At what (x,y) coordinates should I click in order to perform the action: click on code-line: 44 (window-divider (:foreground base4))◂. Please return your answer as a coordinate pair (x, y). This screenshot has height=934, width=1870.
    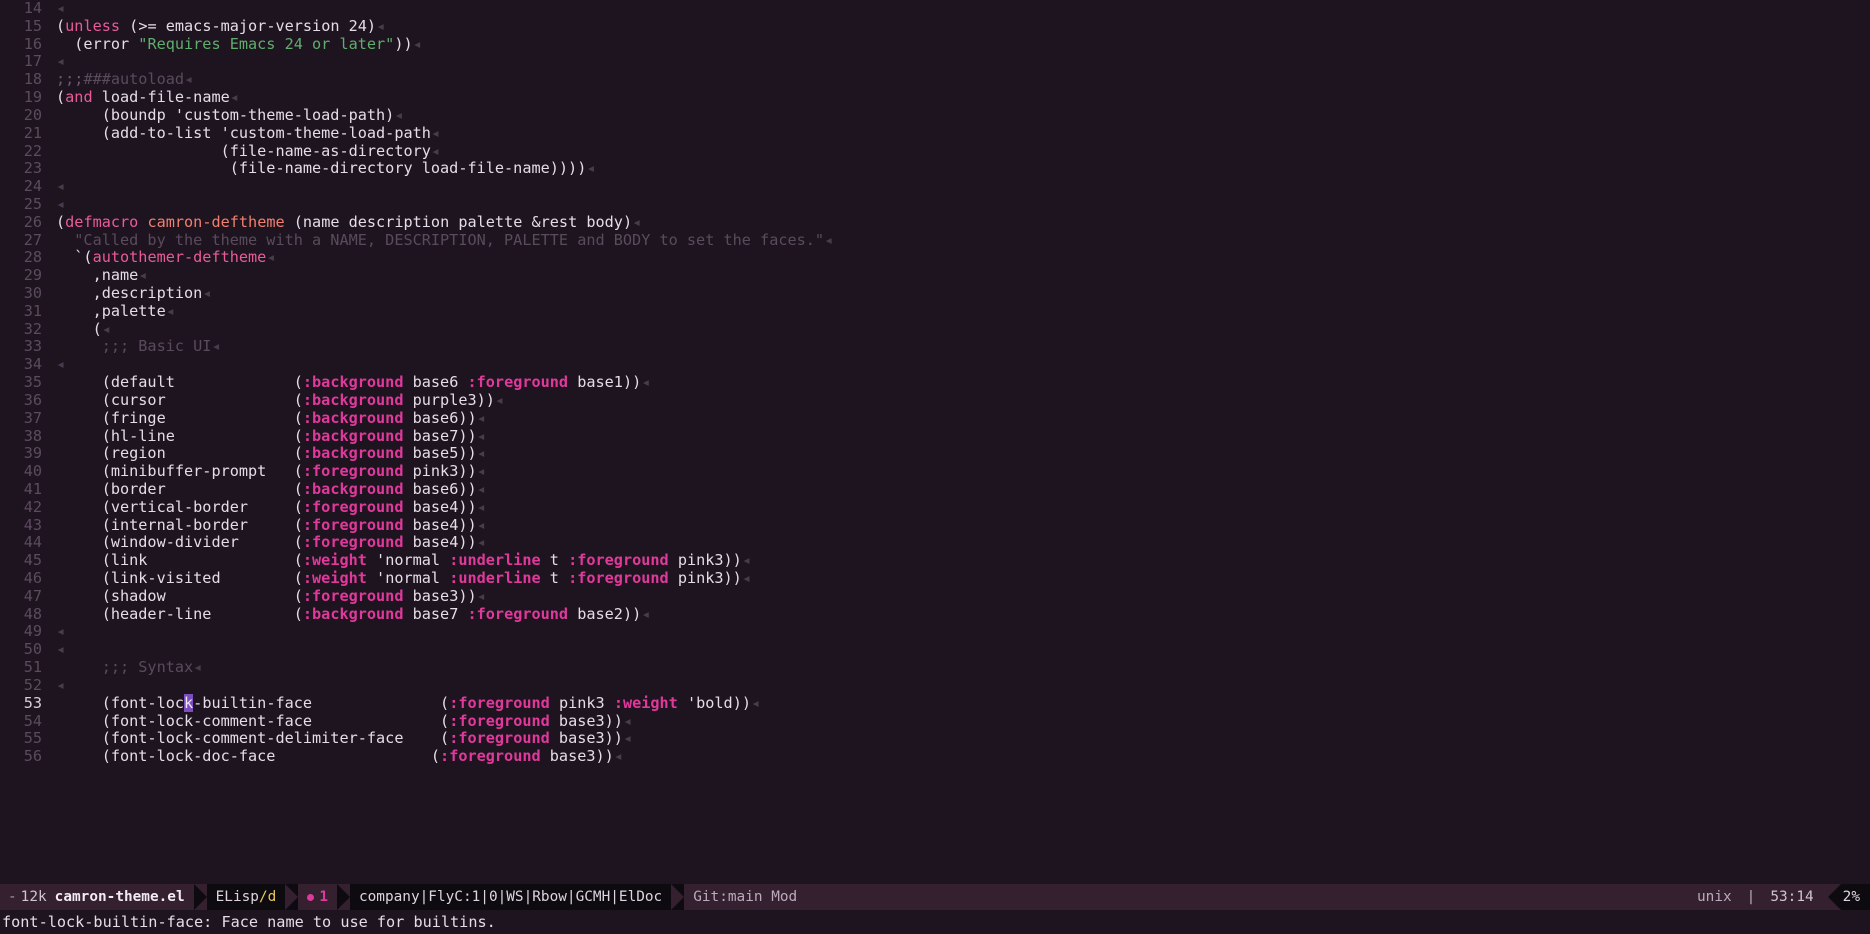
    Looking at the image, I should click on (935, 542).